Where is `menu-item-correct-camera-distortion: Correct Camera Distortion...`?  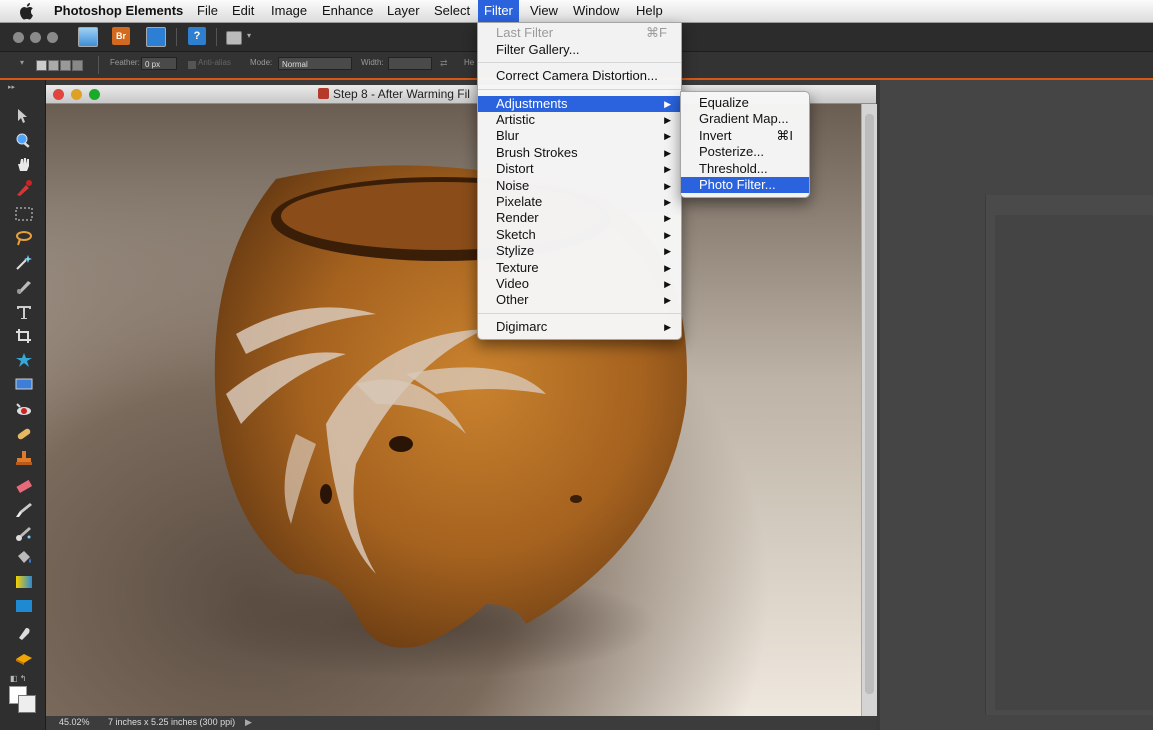 menu-item-correct-camera-distortion: Correct Camera Distortion... is located at coordinates (579, 76).